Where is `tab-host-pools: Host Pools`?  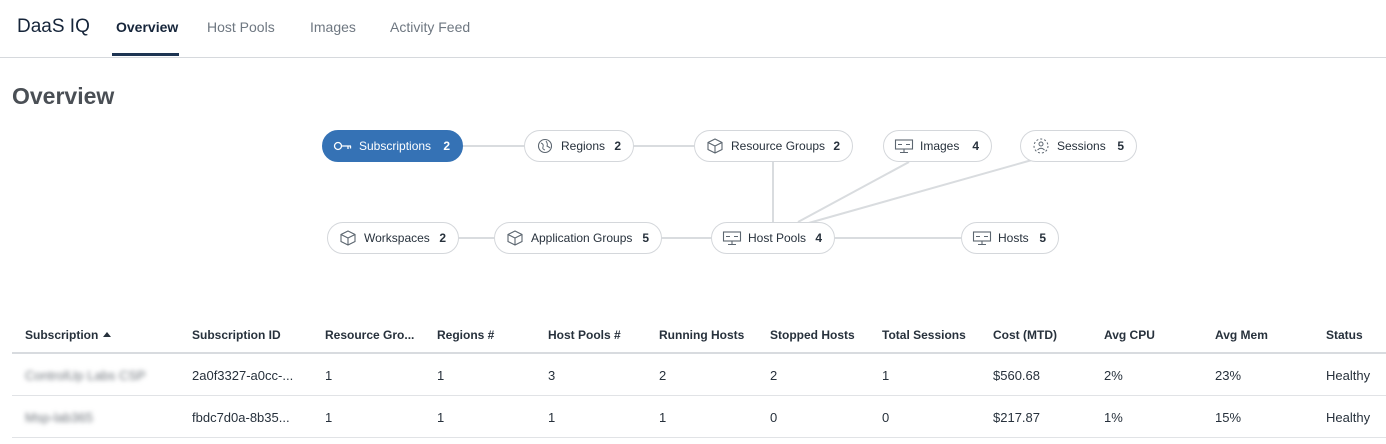
tab-host-pools: Host Pools is located at coordinates (241, 27).